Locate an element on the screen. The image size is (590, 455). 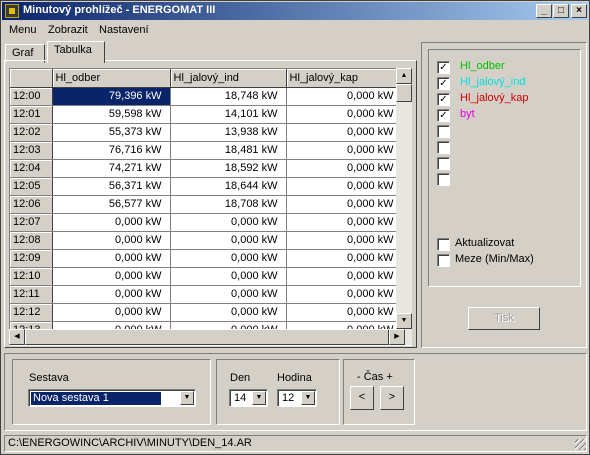
row-header: 12:09 is located at coordinates (31, 258).